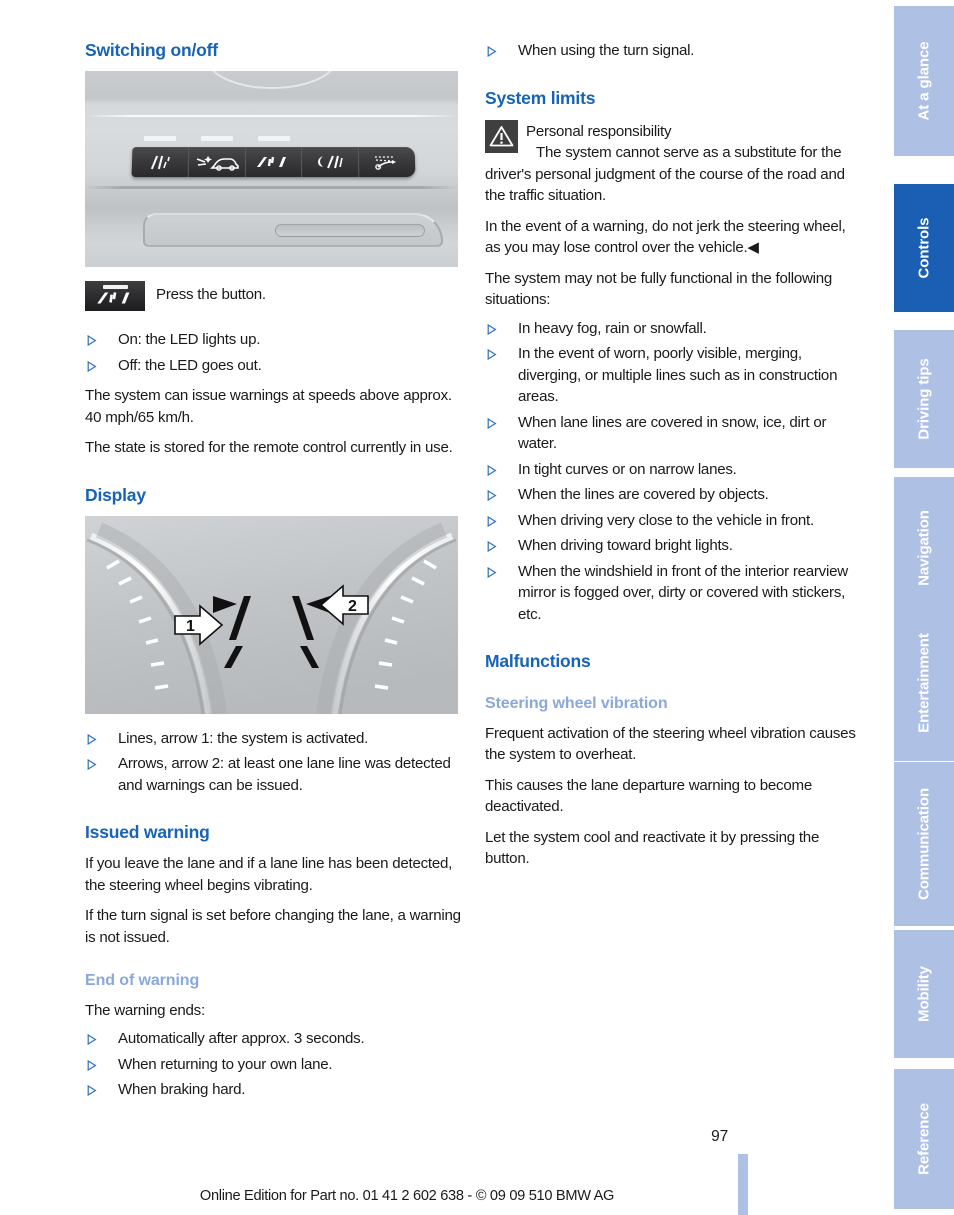 The image size is (954, 1215). Describe the element at coordinates (612, 328) in the screenshot. I see `list-item-label: In heavy fog, rain or snowfall.` at that location.